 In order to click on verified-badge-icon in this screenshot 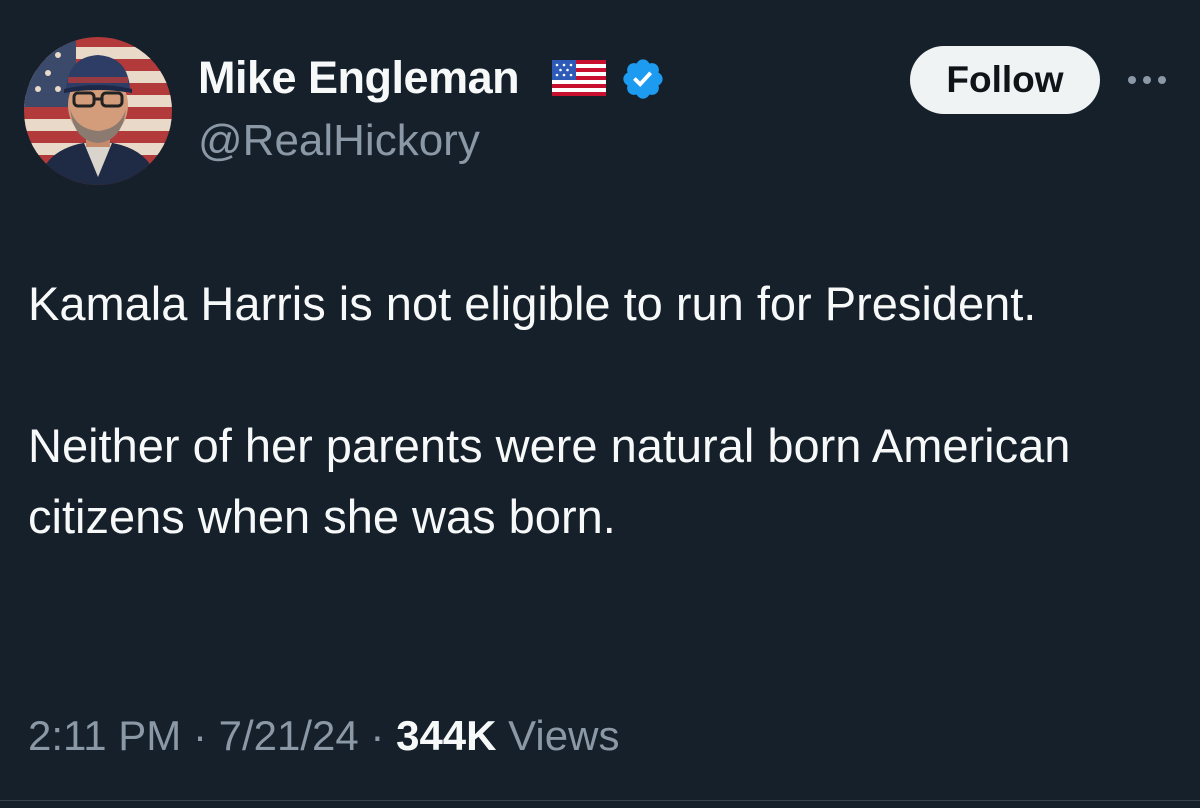, I will do `click(643, 79)`.